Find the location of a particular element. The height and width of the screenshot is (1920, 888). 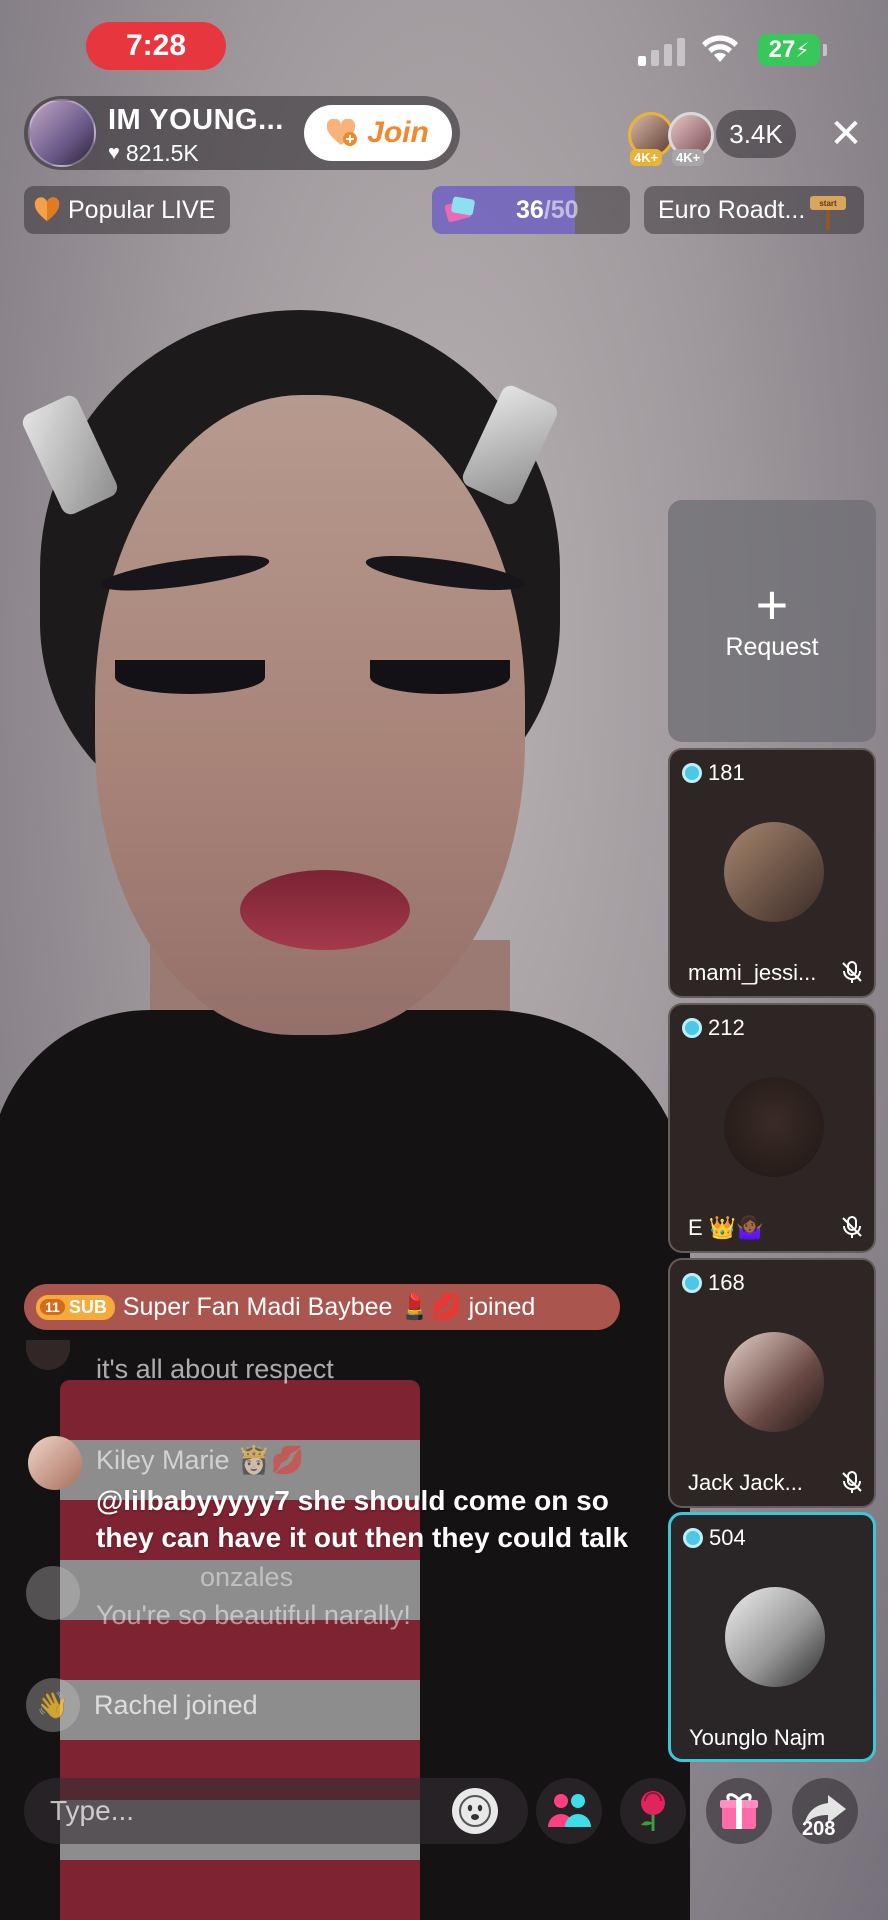

emoji-icon is located at coordinates (475, 1811).